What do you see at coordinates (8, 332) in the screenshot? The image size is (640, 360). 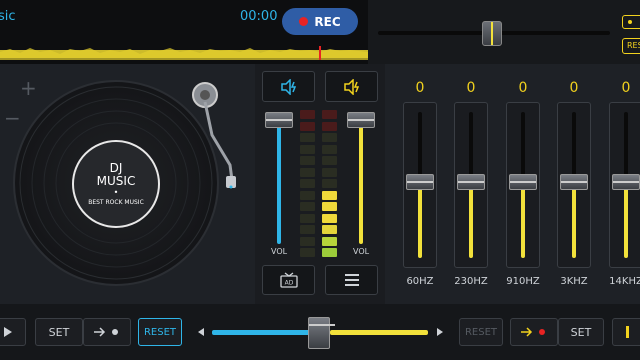 I see `play-icon` at bounding box center [8, 332].